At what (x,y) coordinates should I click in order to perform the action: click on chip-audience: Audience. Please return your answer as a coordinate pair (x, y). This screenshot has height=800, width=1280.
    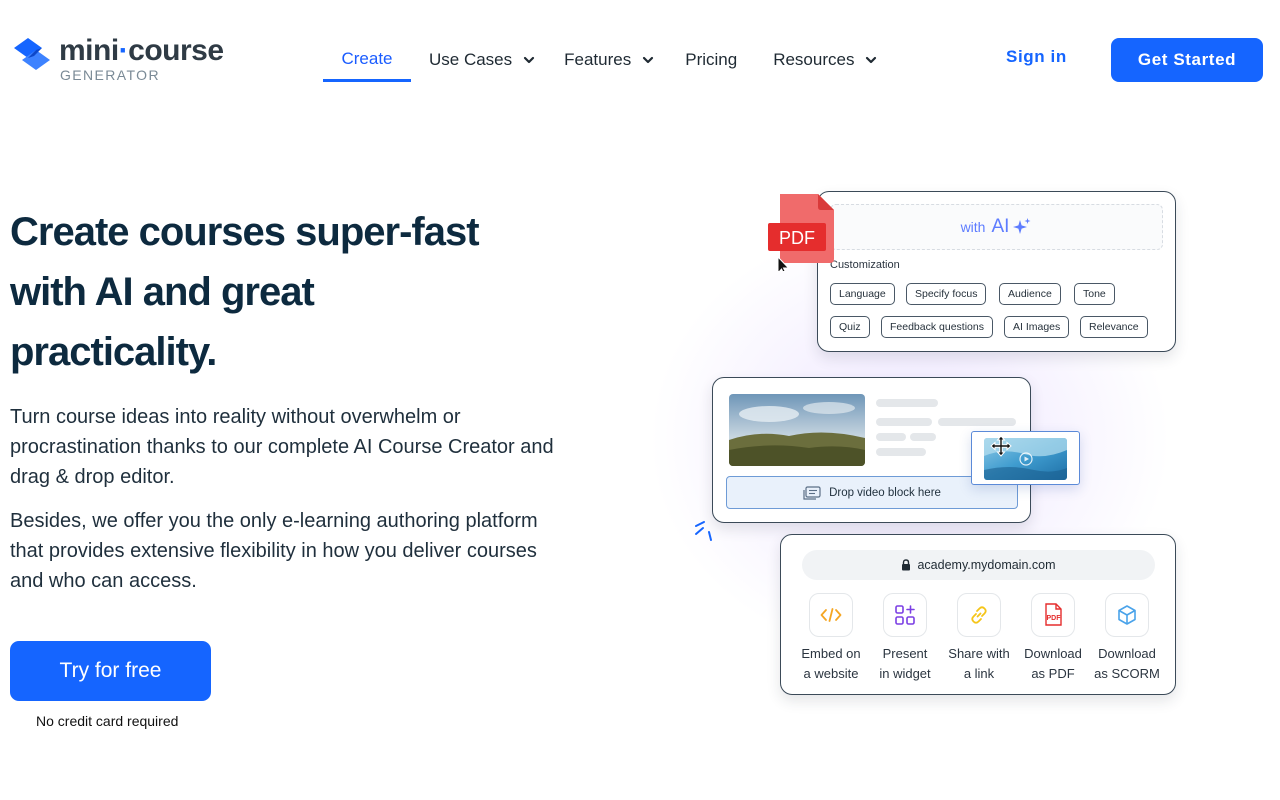
    Looking at the image, I should click on (1030, 294).